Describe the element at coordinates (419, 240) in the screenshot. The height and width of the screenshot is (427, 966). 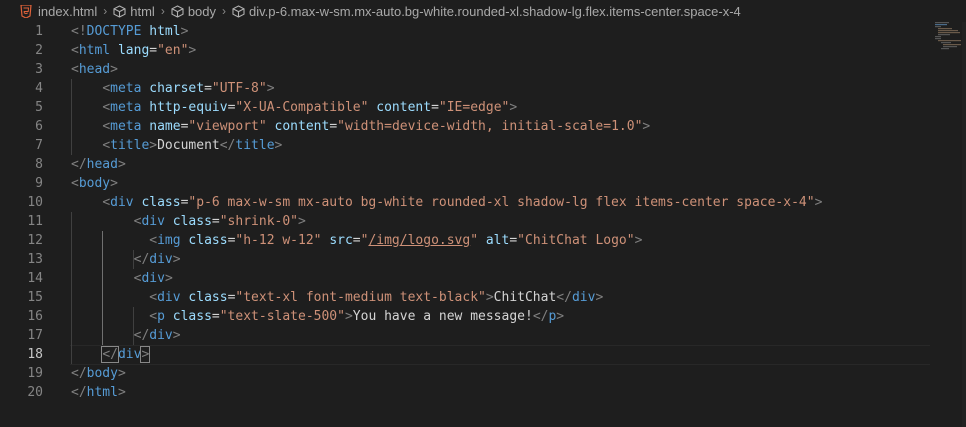
I see `code-token: /img/logo.svg` at that location.